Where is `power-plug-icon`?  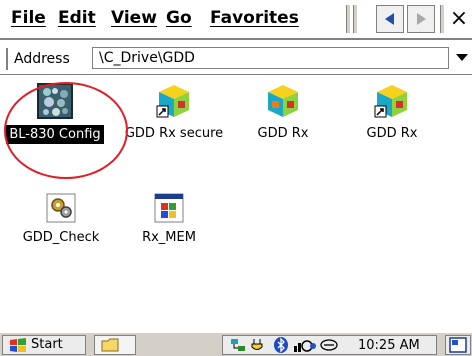 power-plug-icon is located at coordinates (260, 345).